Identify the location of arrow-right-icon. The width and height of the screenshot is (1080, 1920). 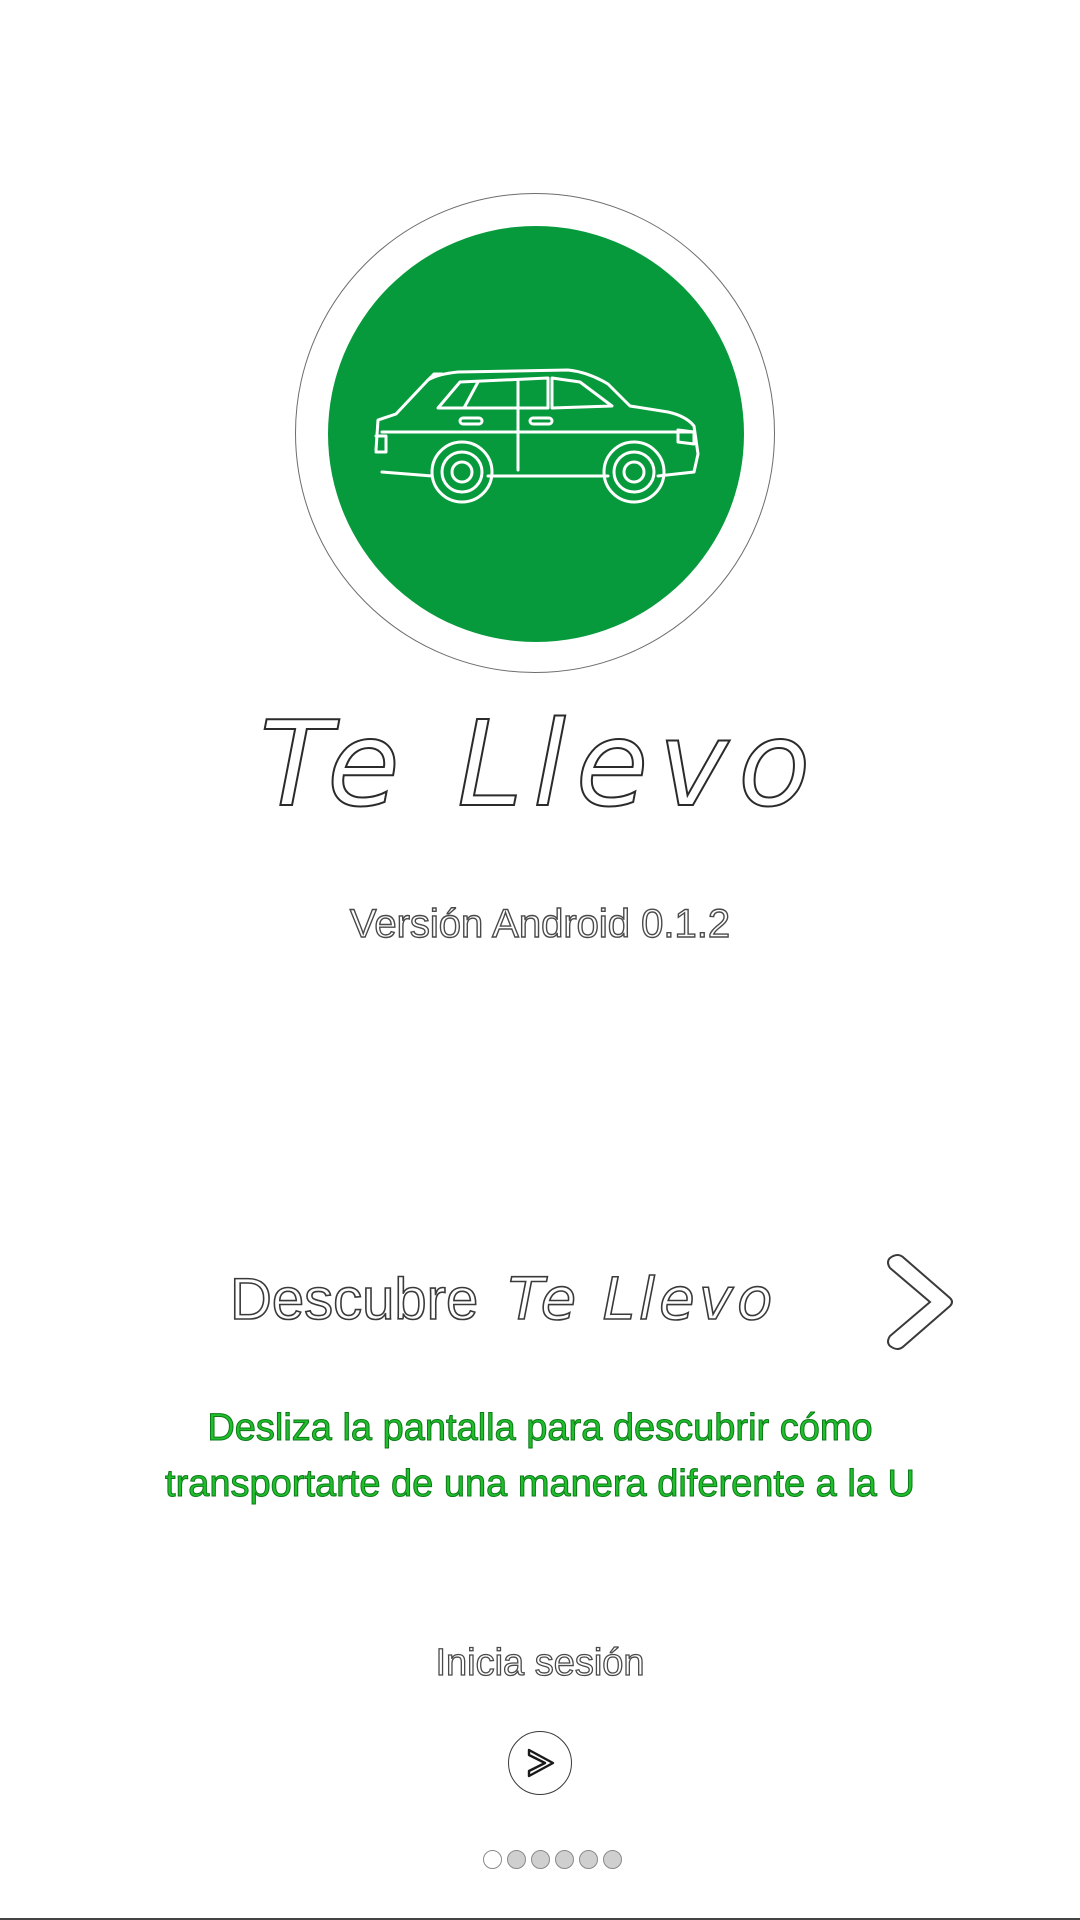
(541, 1763).